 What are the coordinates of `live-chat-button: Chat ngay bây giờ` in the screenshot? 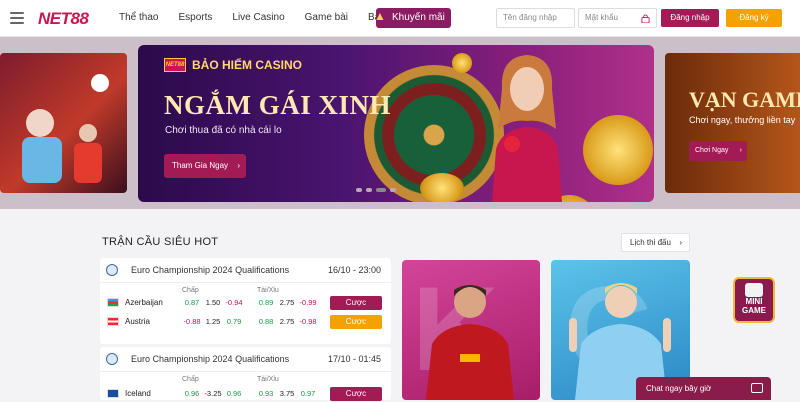 It's located at (703, 388).